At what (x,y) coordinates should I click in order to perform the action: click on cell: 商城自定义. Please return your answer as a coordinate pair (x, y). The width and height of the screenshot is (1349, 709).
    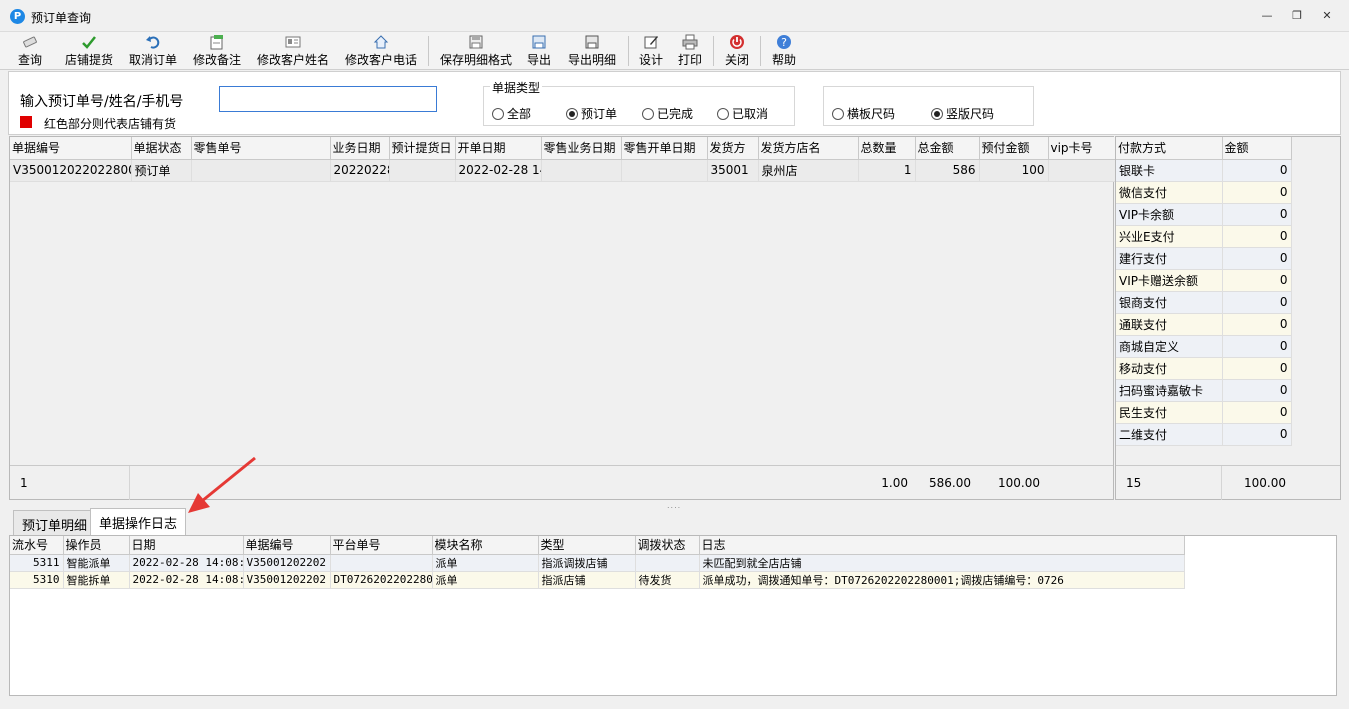
    Looking at the image, I should click on (1169, 346).